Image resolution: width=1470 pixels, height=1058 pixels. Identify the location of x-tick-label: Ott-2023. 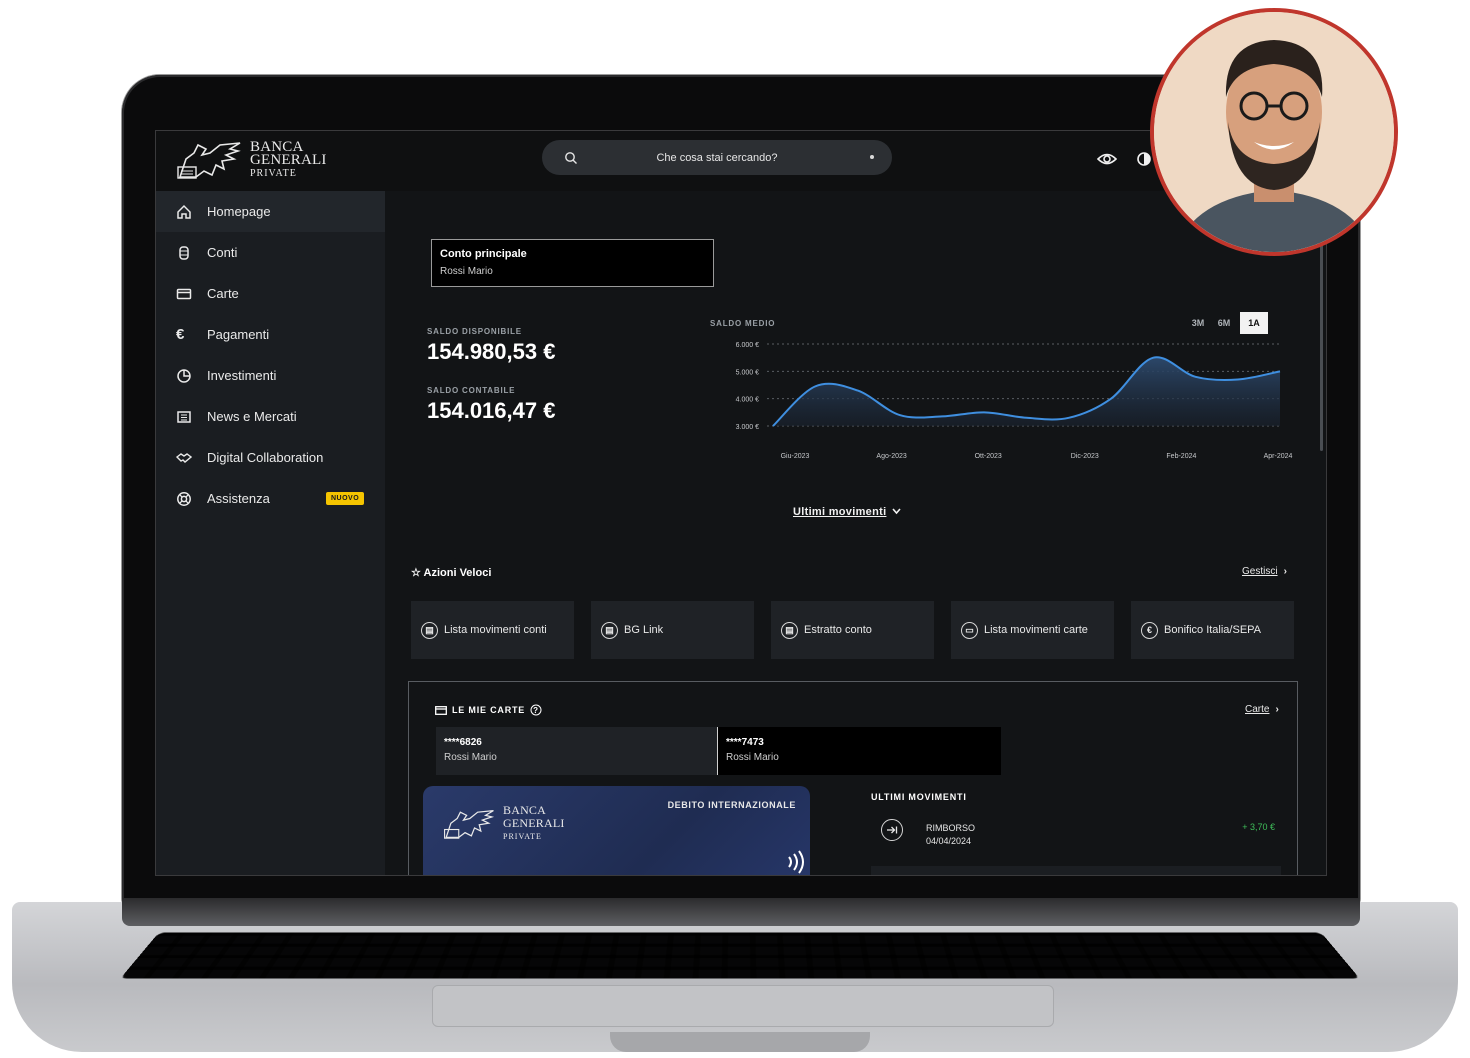
(988, 456).